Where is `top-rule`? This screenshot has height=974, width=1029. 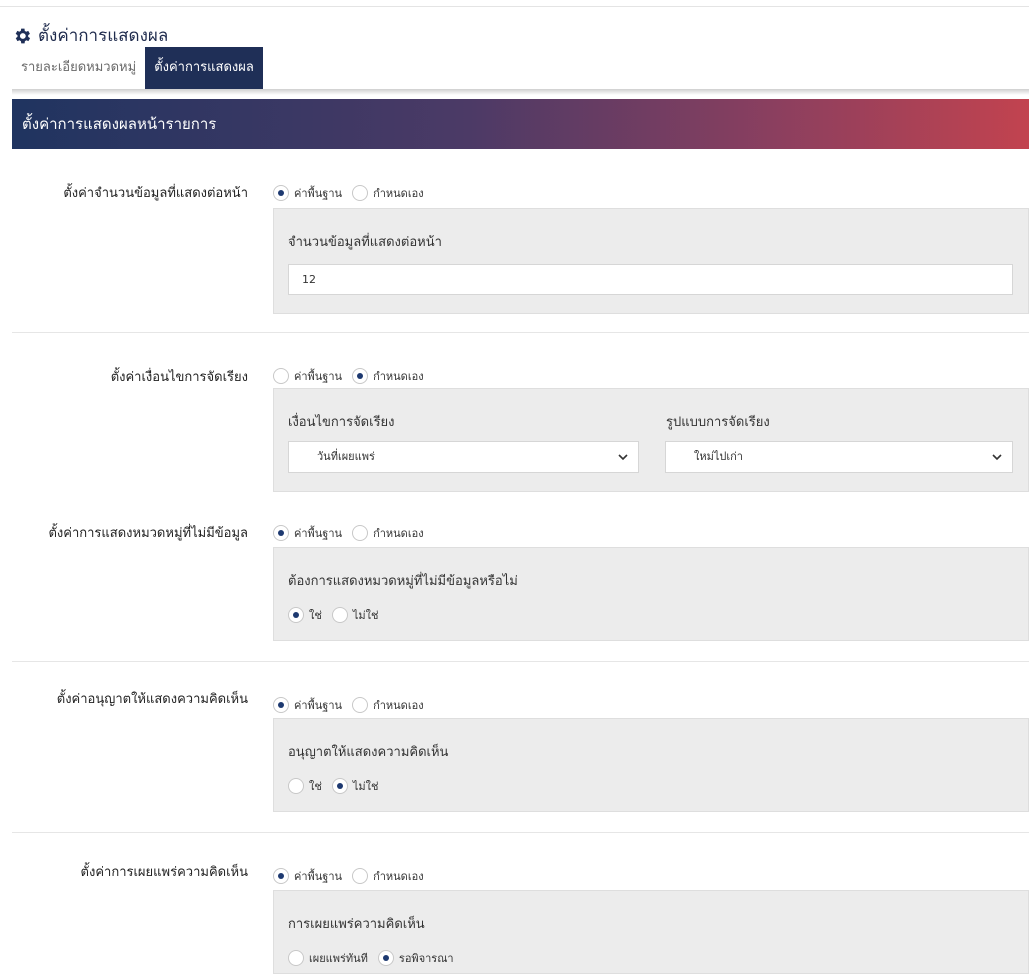 top-rule is located at coordinates (514, 6).